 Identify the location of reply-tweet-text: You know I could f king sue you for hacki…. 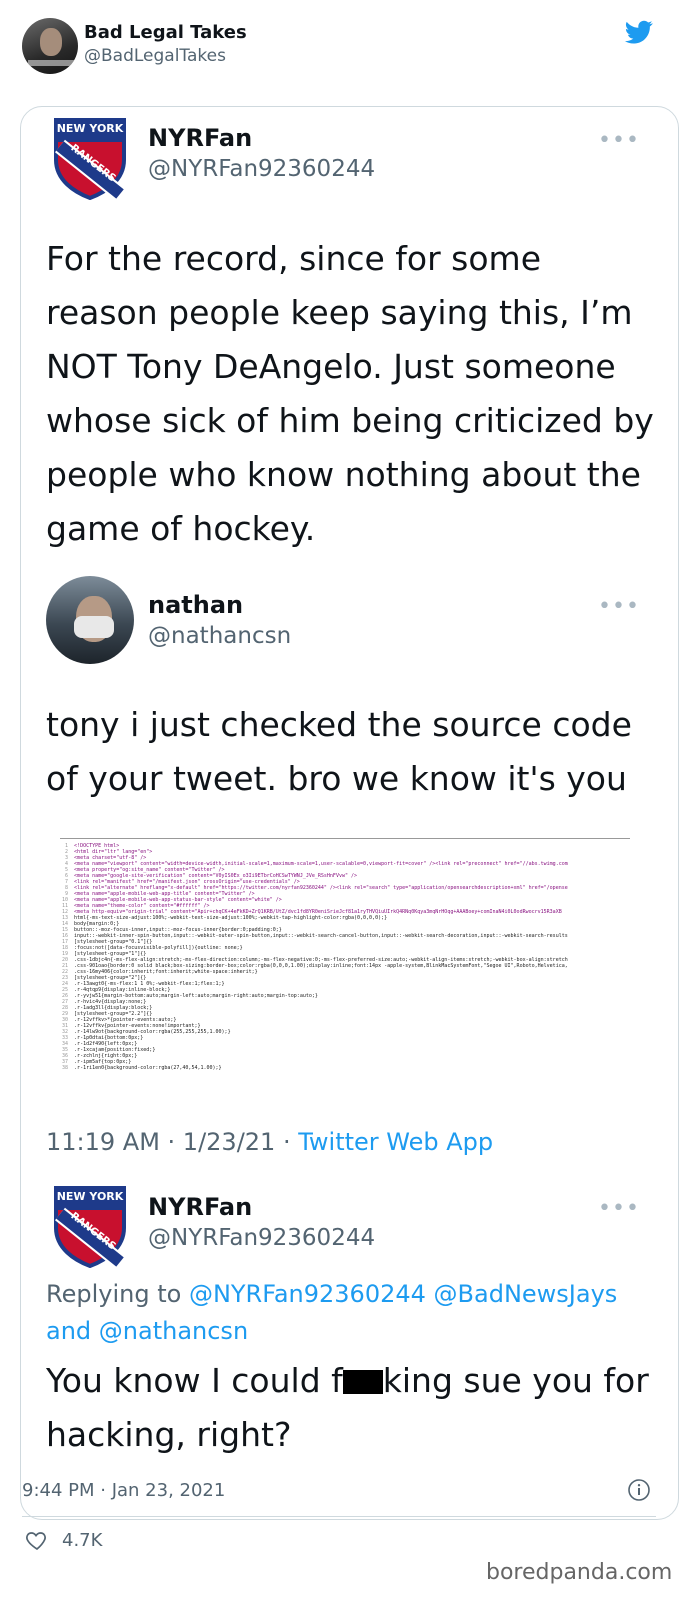
(356, 1408).